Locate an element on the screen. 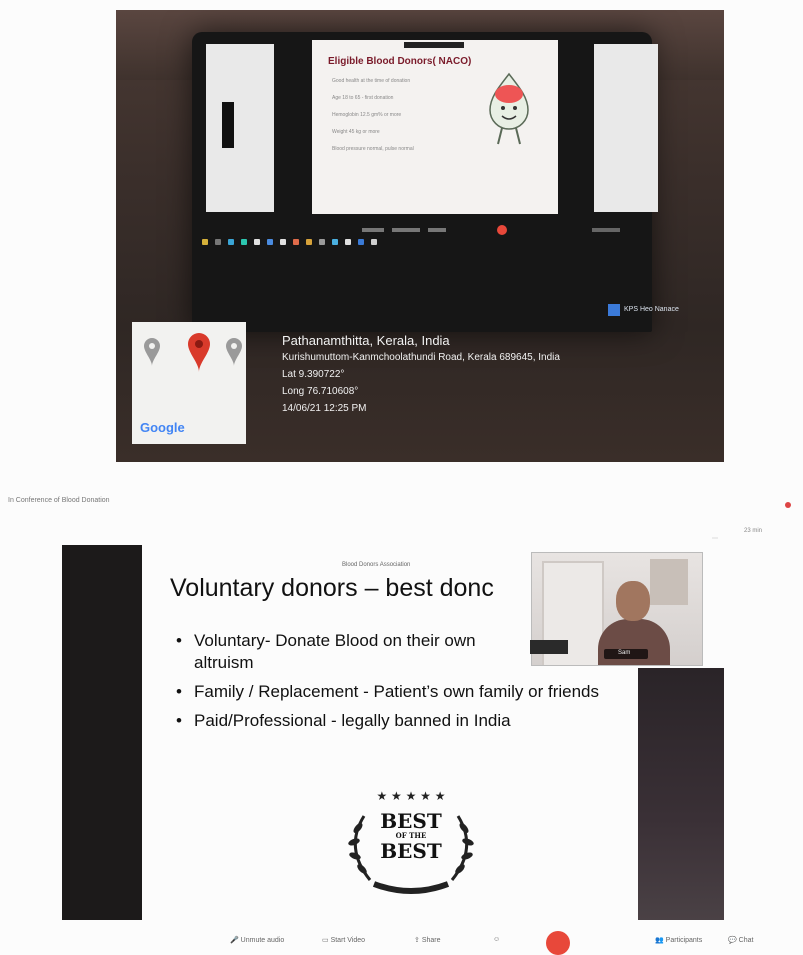 This screenshot has width=803, height=955. location-datetime: 14/06/21 12:25 PM is located at coordinates (324, 408).